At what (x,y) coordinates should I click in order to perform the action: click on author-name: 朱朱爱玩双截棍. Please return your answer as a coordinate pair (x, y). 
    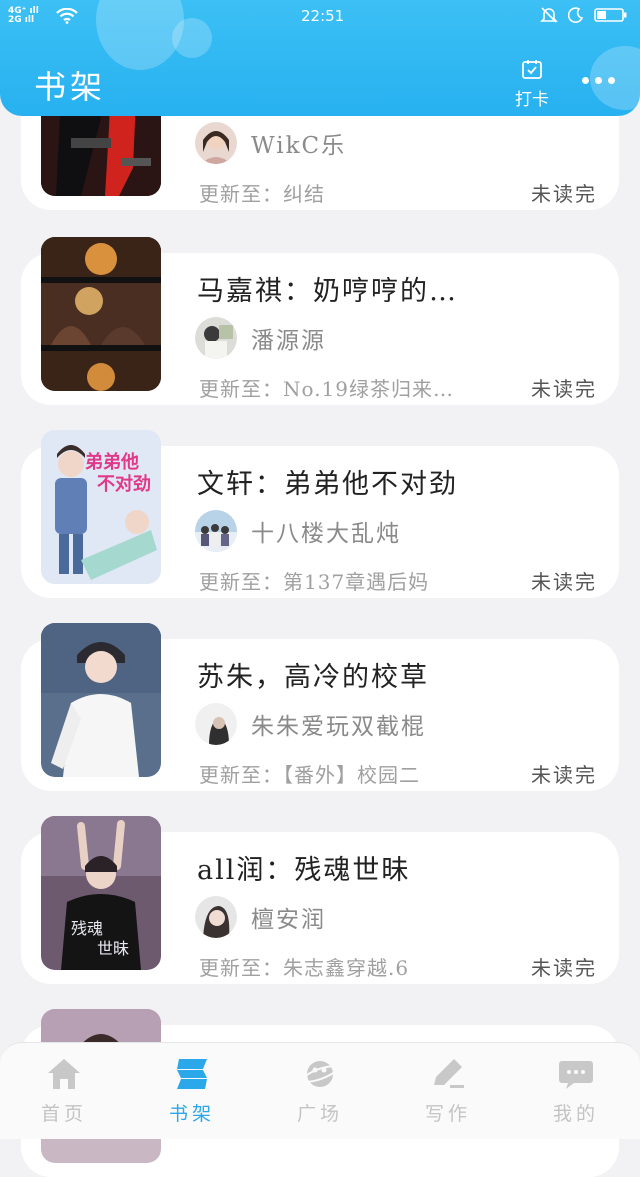
    Looking at the image, I should click on (338, 727).